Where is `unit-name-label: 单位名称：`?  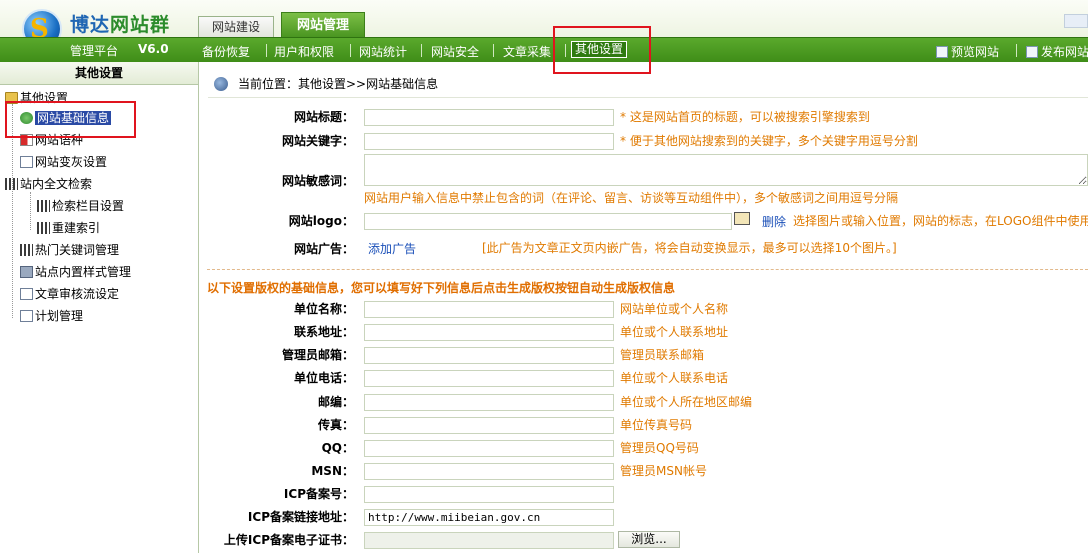 unit-name-label: 单位名称： is located at coordinates (323, 309).